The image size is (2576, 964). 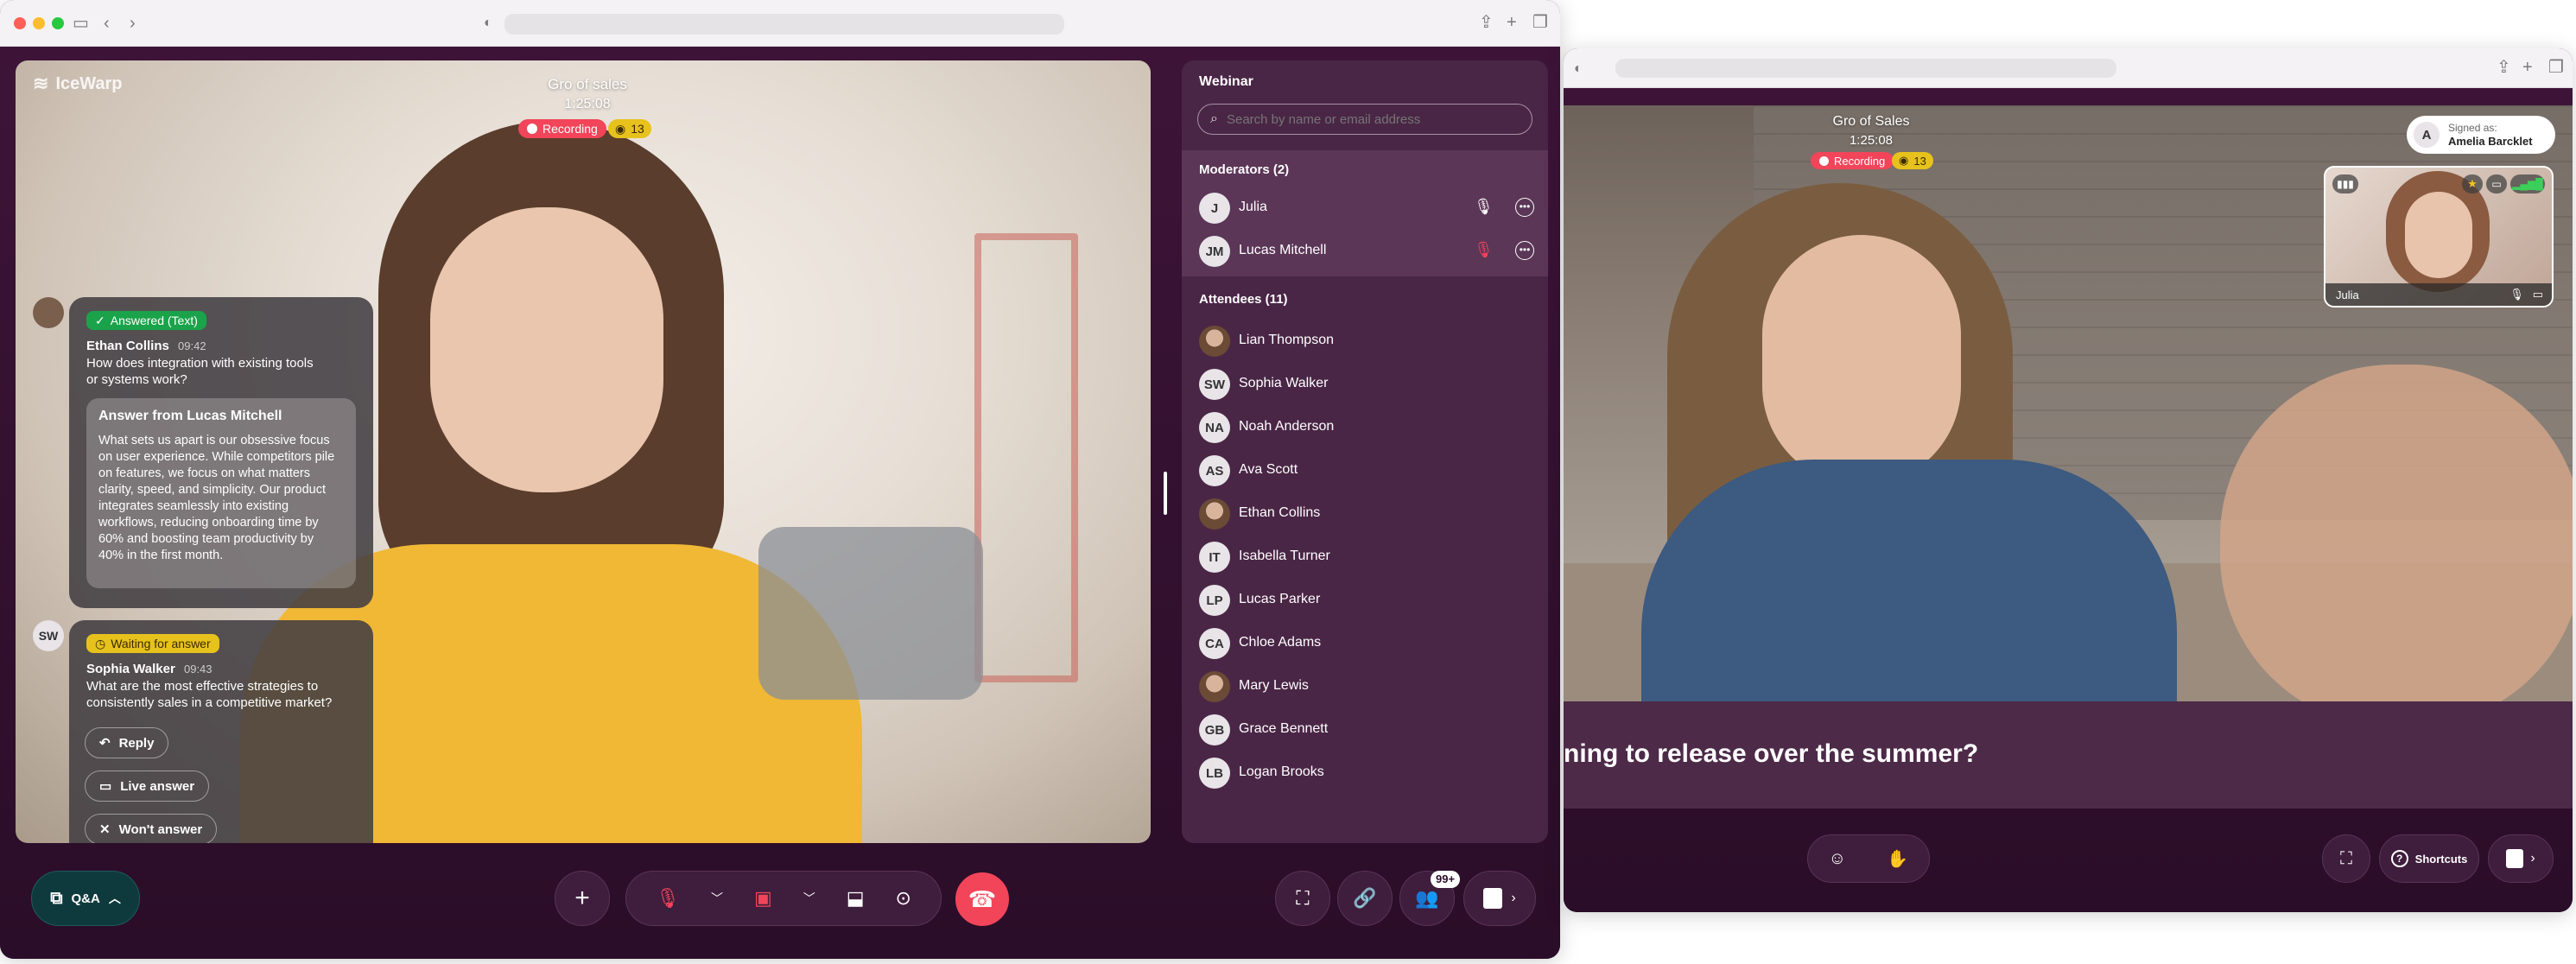 I want to click on recording-badge-2: Recording, so click(x=1852, y=160).